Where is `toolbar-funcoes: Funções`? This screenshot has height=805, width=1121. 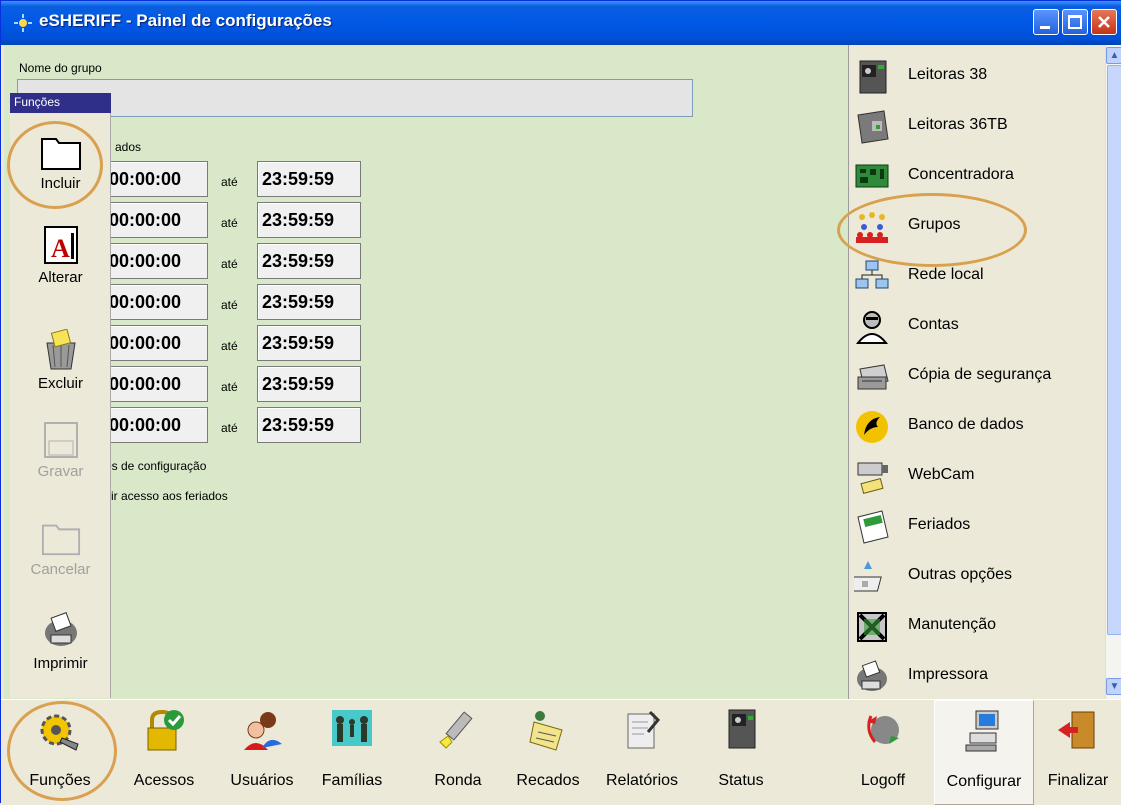 toolbar-funcoes: Funções is located at coordinates (60, 752).